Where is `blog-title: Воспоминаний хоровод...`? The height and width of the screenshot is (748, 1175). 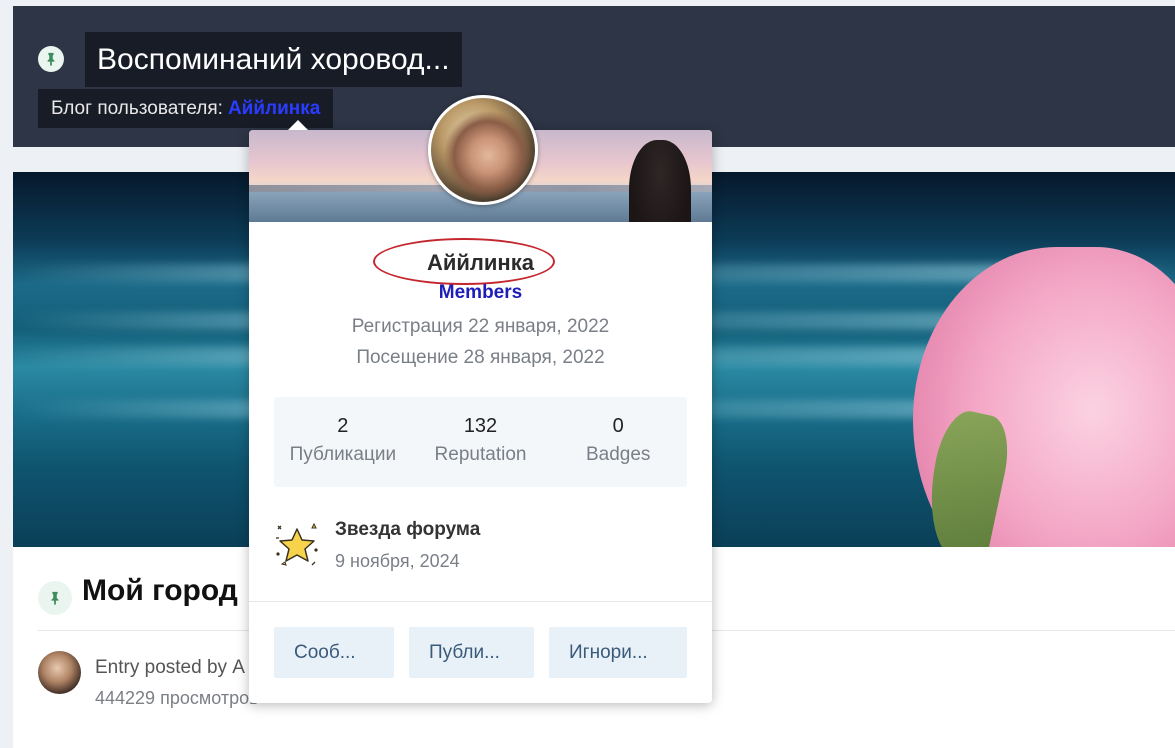
blog-title: Воспоминаний хоровод... is located at coordinates (273, 59).